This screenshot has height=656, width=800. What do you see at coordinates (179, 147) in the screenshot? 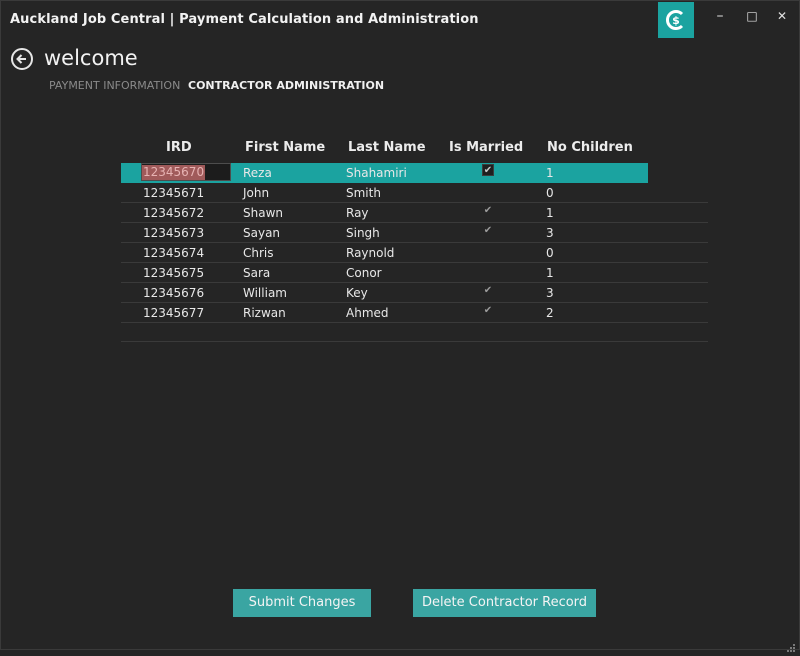
I see `column-header-ird: IRD` at bounding box center [179, 147].